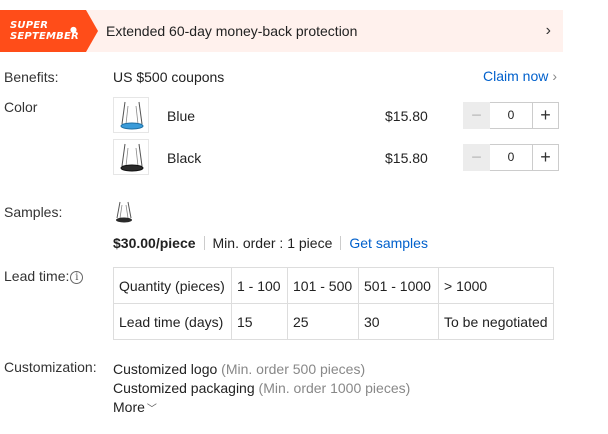 The image size is (608, 434). Describe the element at coordinates (184, 388) in the screenshot. I see `customization-name: Customized packaging` at that location.